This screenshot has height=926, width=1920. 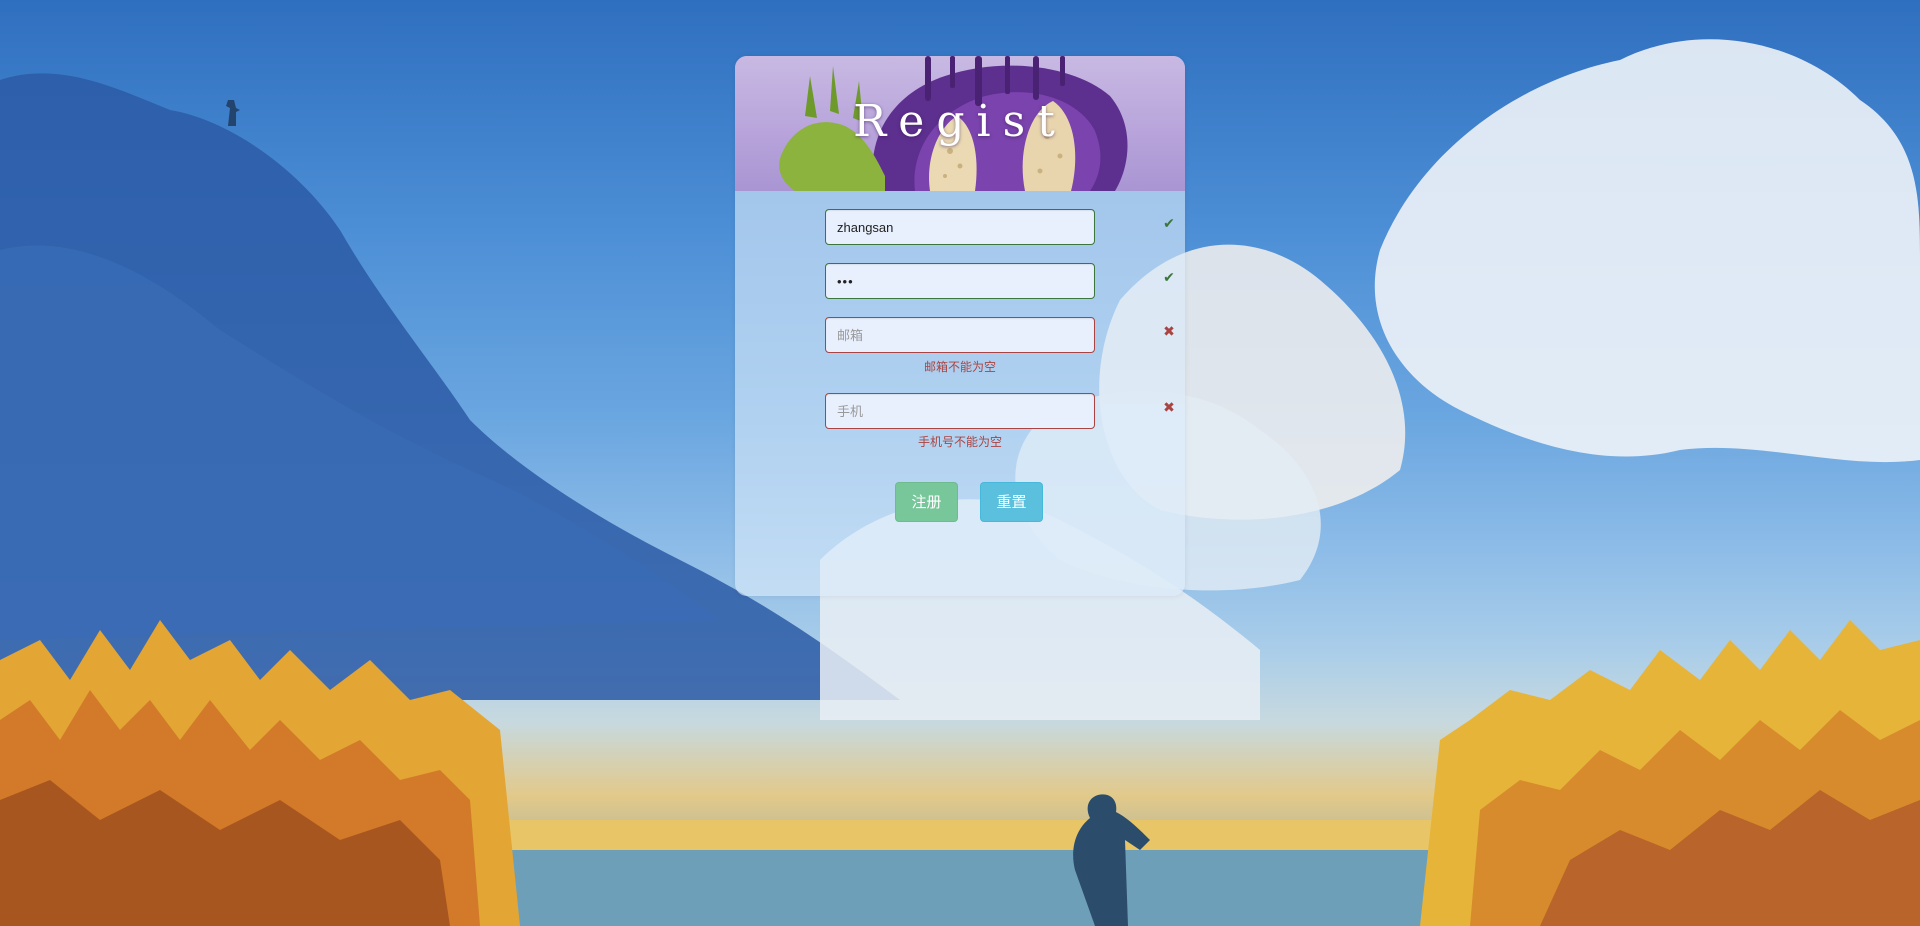 I want to click on banner: Regist, so click(x=960, y=123).